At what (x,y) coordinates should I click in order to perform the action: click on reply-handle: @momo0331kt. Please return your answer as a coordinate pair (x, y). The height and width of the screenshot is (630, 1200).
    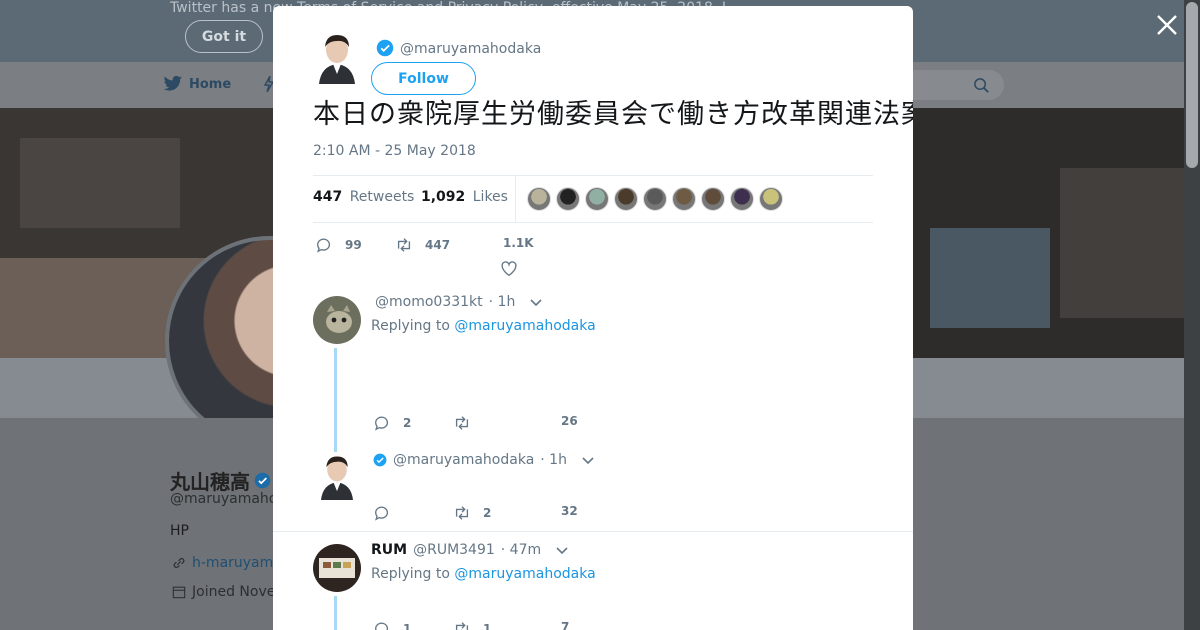
    Looking at the image, I should click on (429, 302).